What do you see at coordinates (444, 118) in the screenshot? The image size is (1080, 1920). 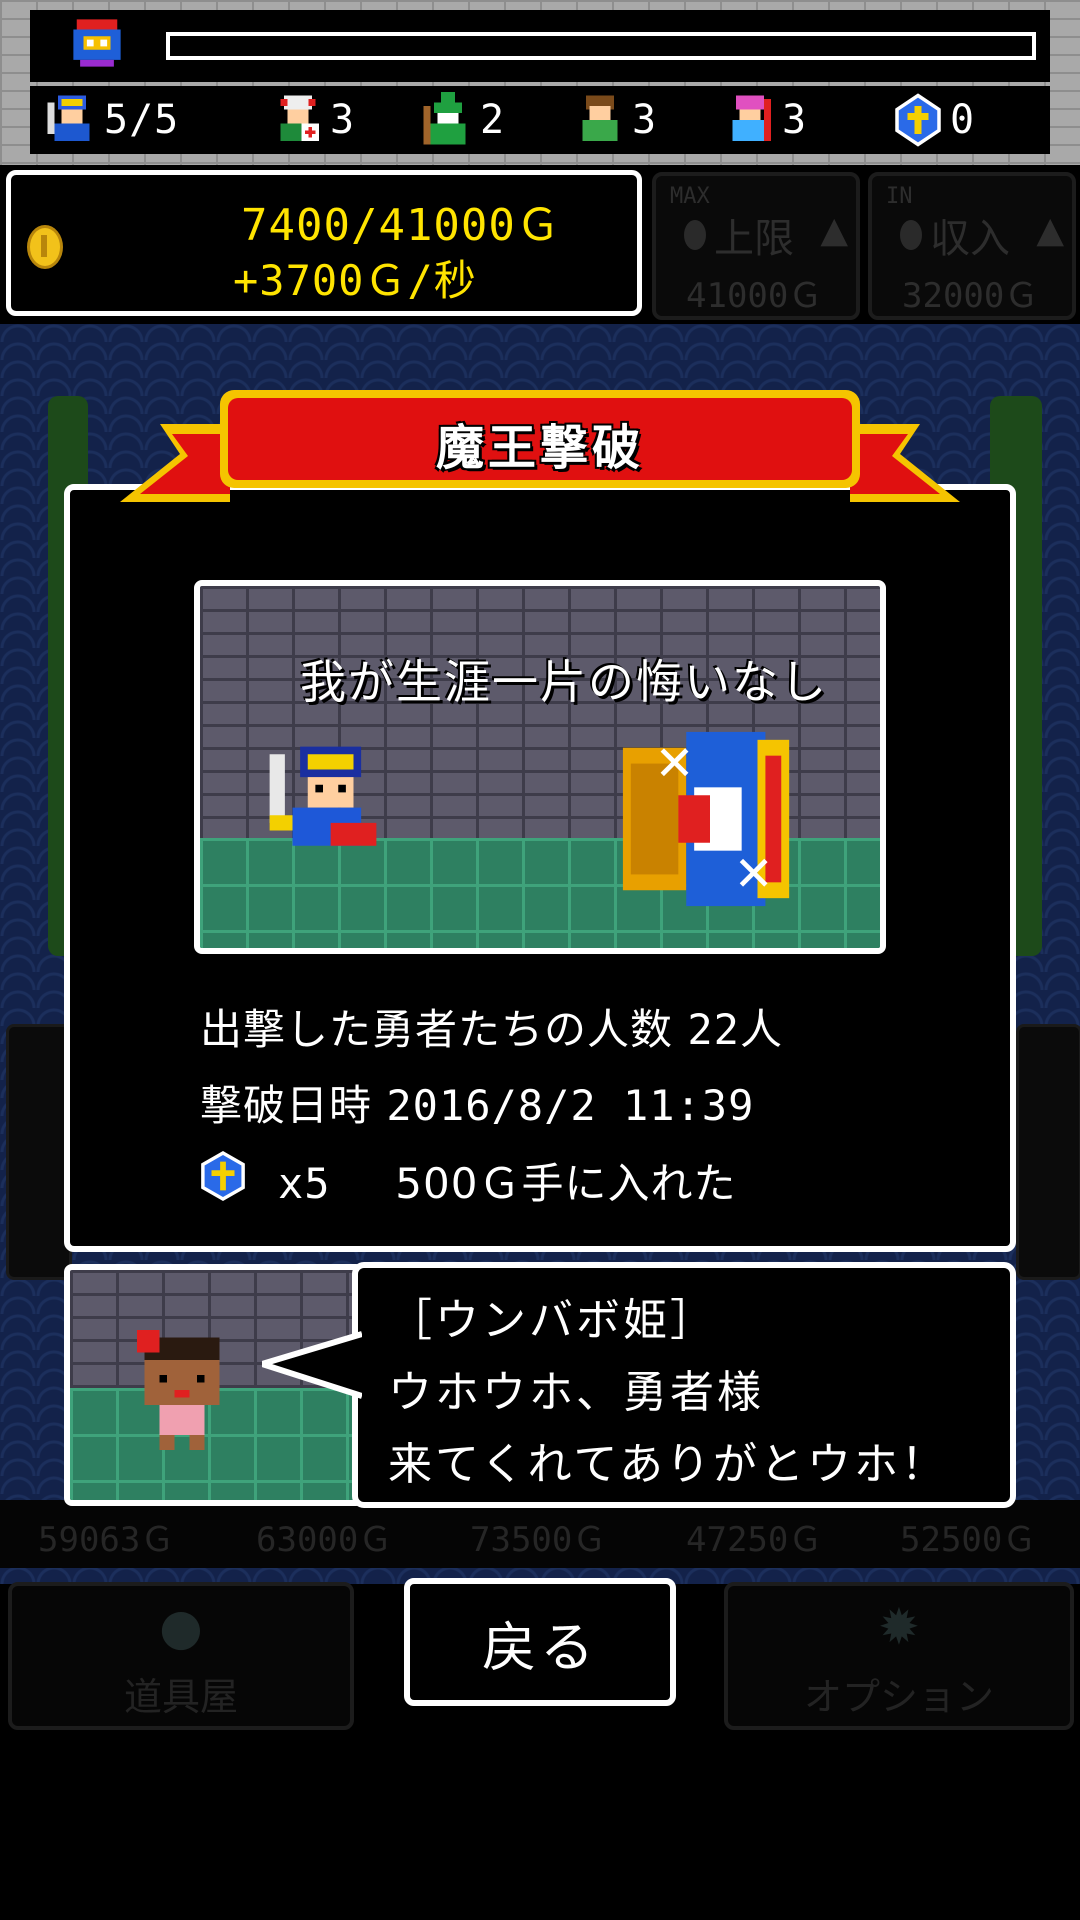 I see `wizard-unit-icon` at bounding box center [444, 118].